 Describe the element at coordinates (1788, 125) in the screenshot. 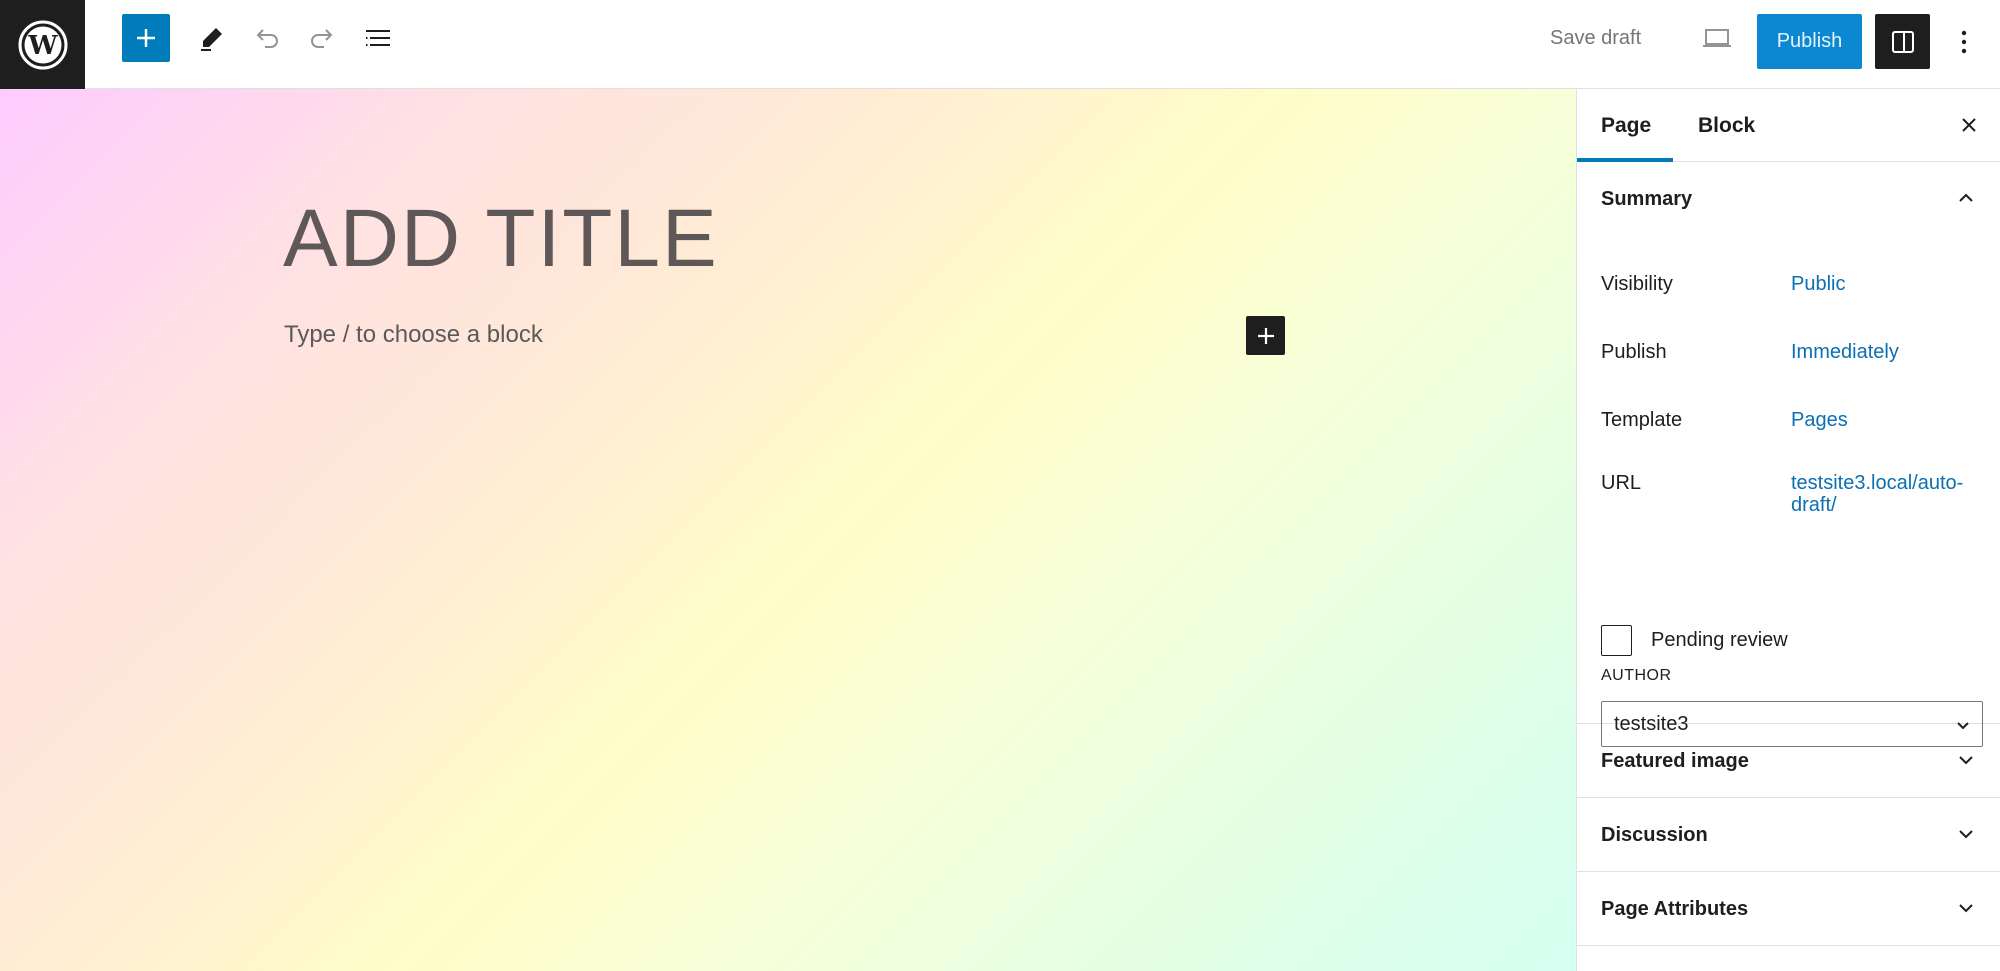

I see `sidebar-tabs: Page Block` at that location.